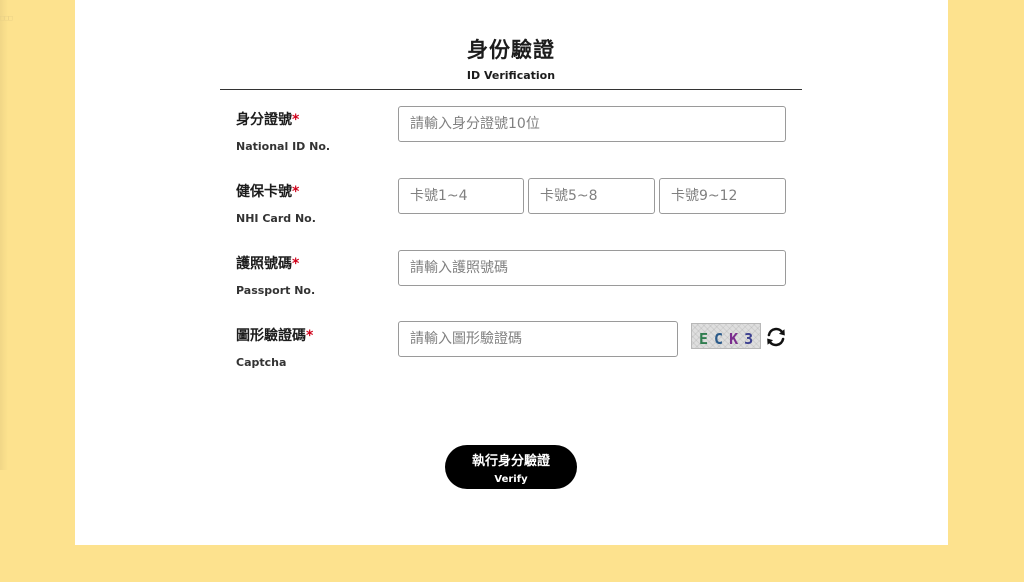  What do you see at coordinates (752, 339) in the screenshot?
I see `captcha-char: 3` at bounding box center [752, 339].